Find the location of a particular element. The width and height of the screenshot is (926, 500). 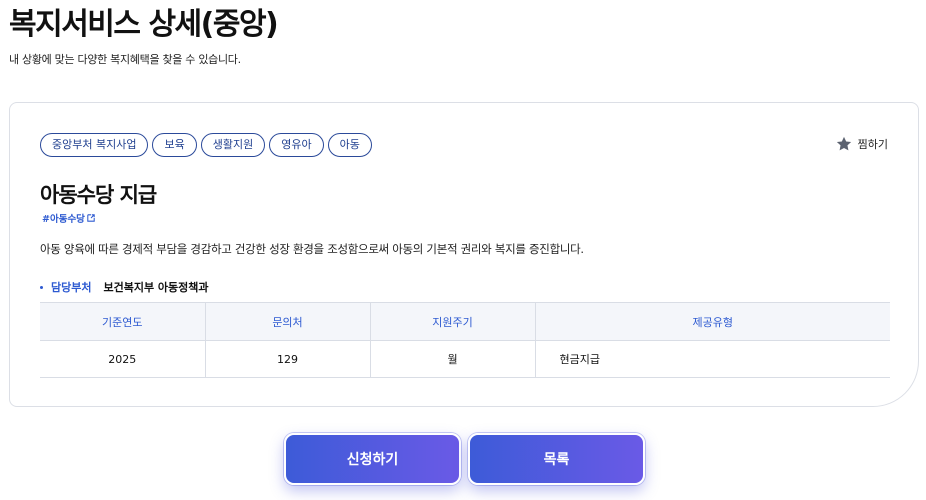

department-value: 보건복지부 아동정책과 is located at coordinates (156, 287).